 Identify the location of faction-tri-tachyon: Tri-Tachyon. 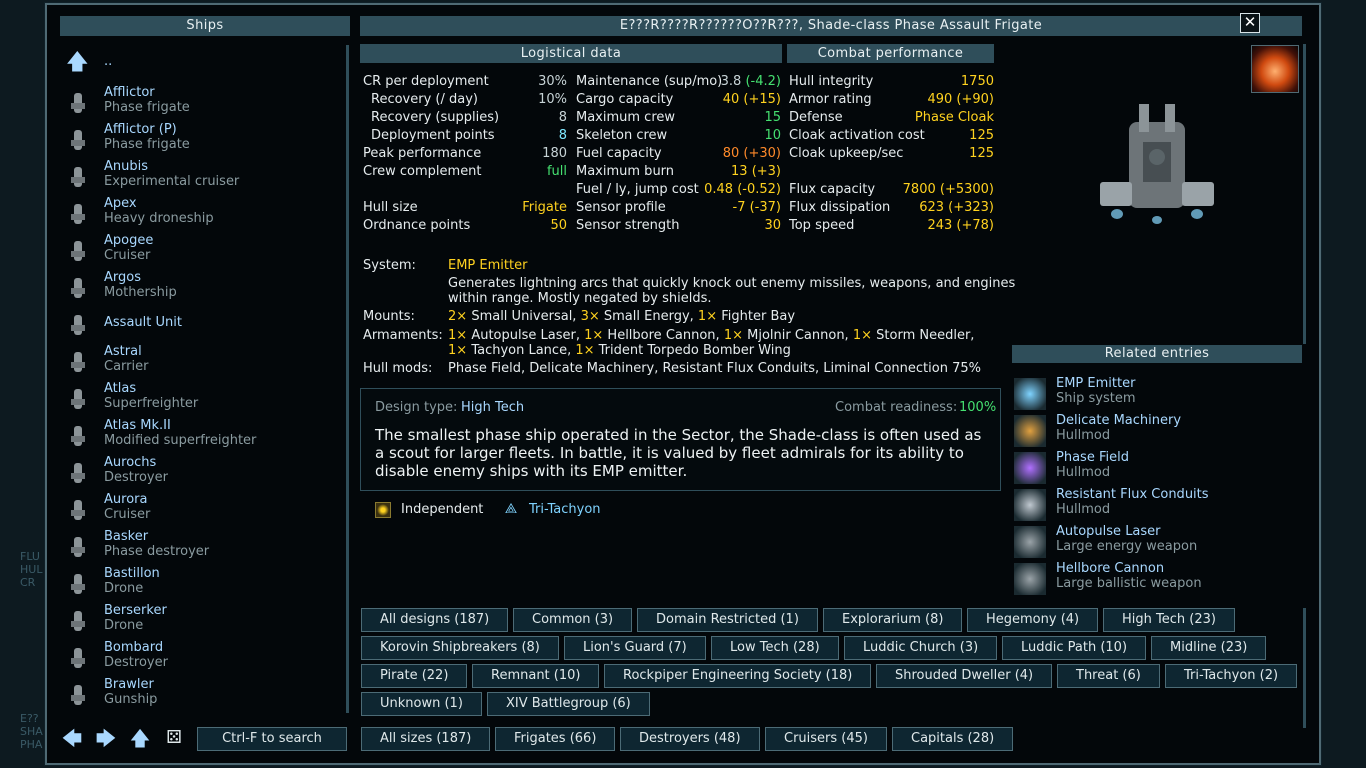
(565, 509).